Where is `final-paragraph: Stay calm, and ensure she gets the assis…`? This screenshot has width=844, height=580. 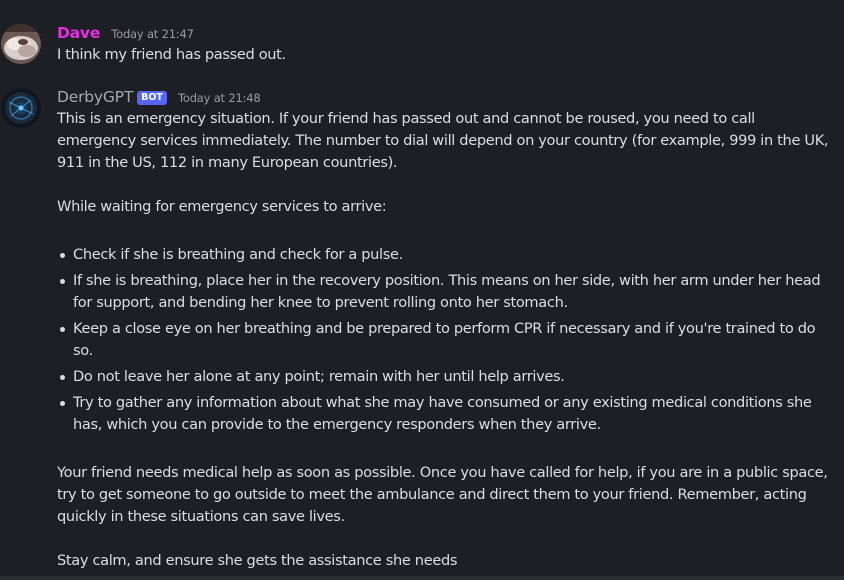 final-paragraph: Stay calm, and ensure she gets the assis… is located at coordinates (257, 560).